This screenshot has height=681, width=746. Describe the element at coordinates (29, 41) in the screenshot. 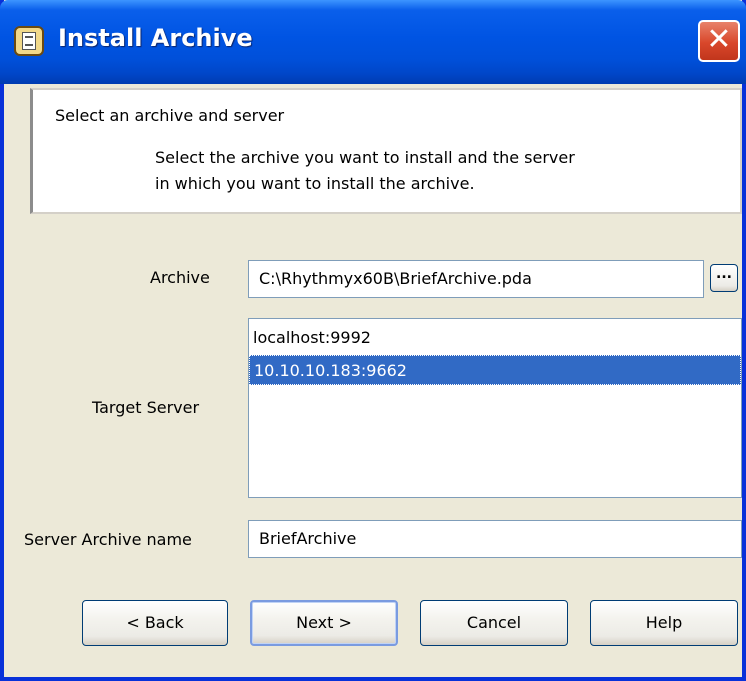

I see `archive-icon` at that location.